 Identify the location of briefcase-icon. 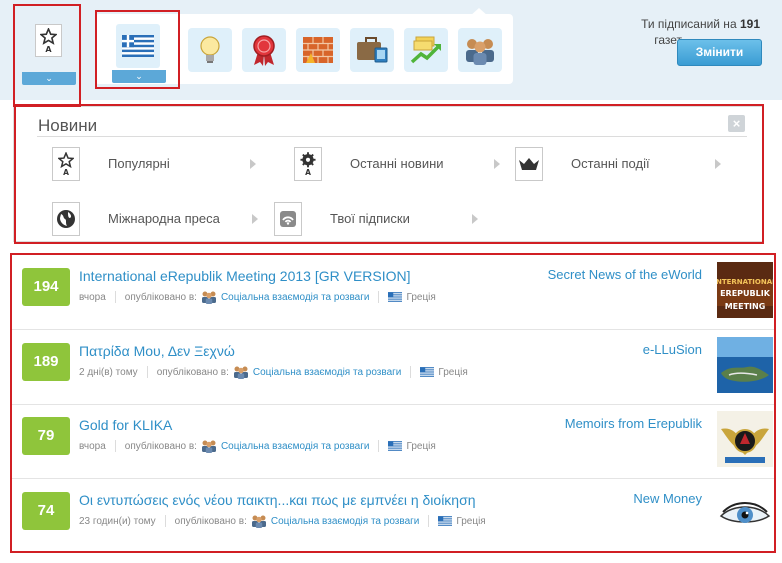
(372, 50).